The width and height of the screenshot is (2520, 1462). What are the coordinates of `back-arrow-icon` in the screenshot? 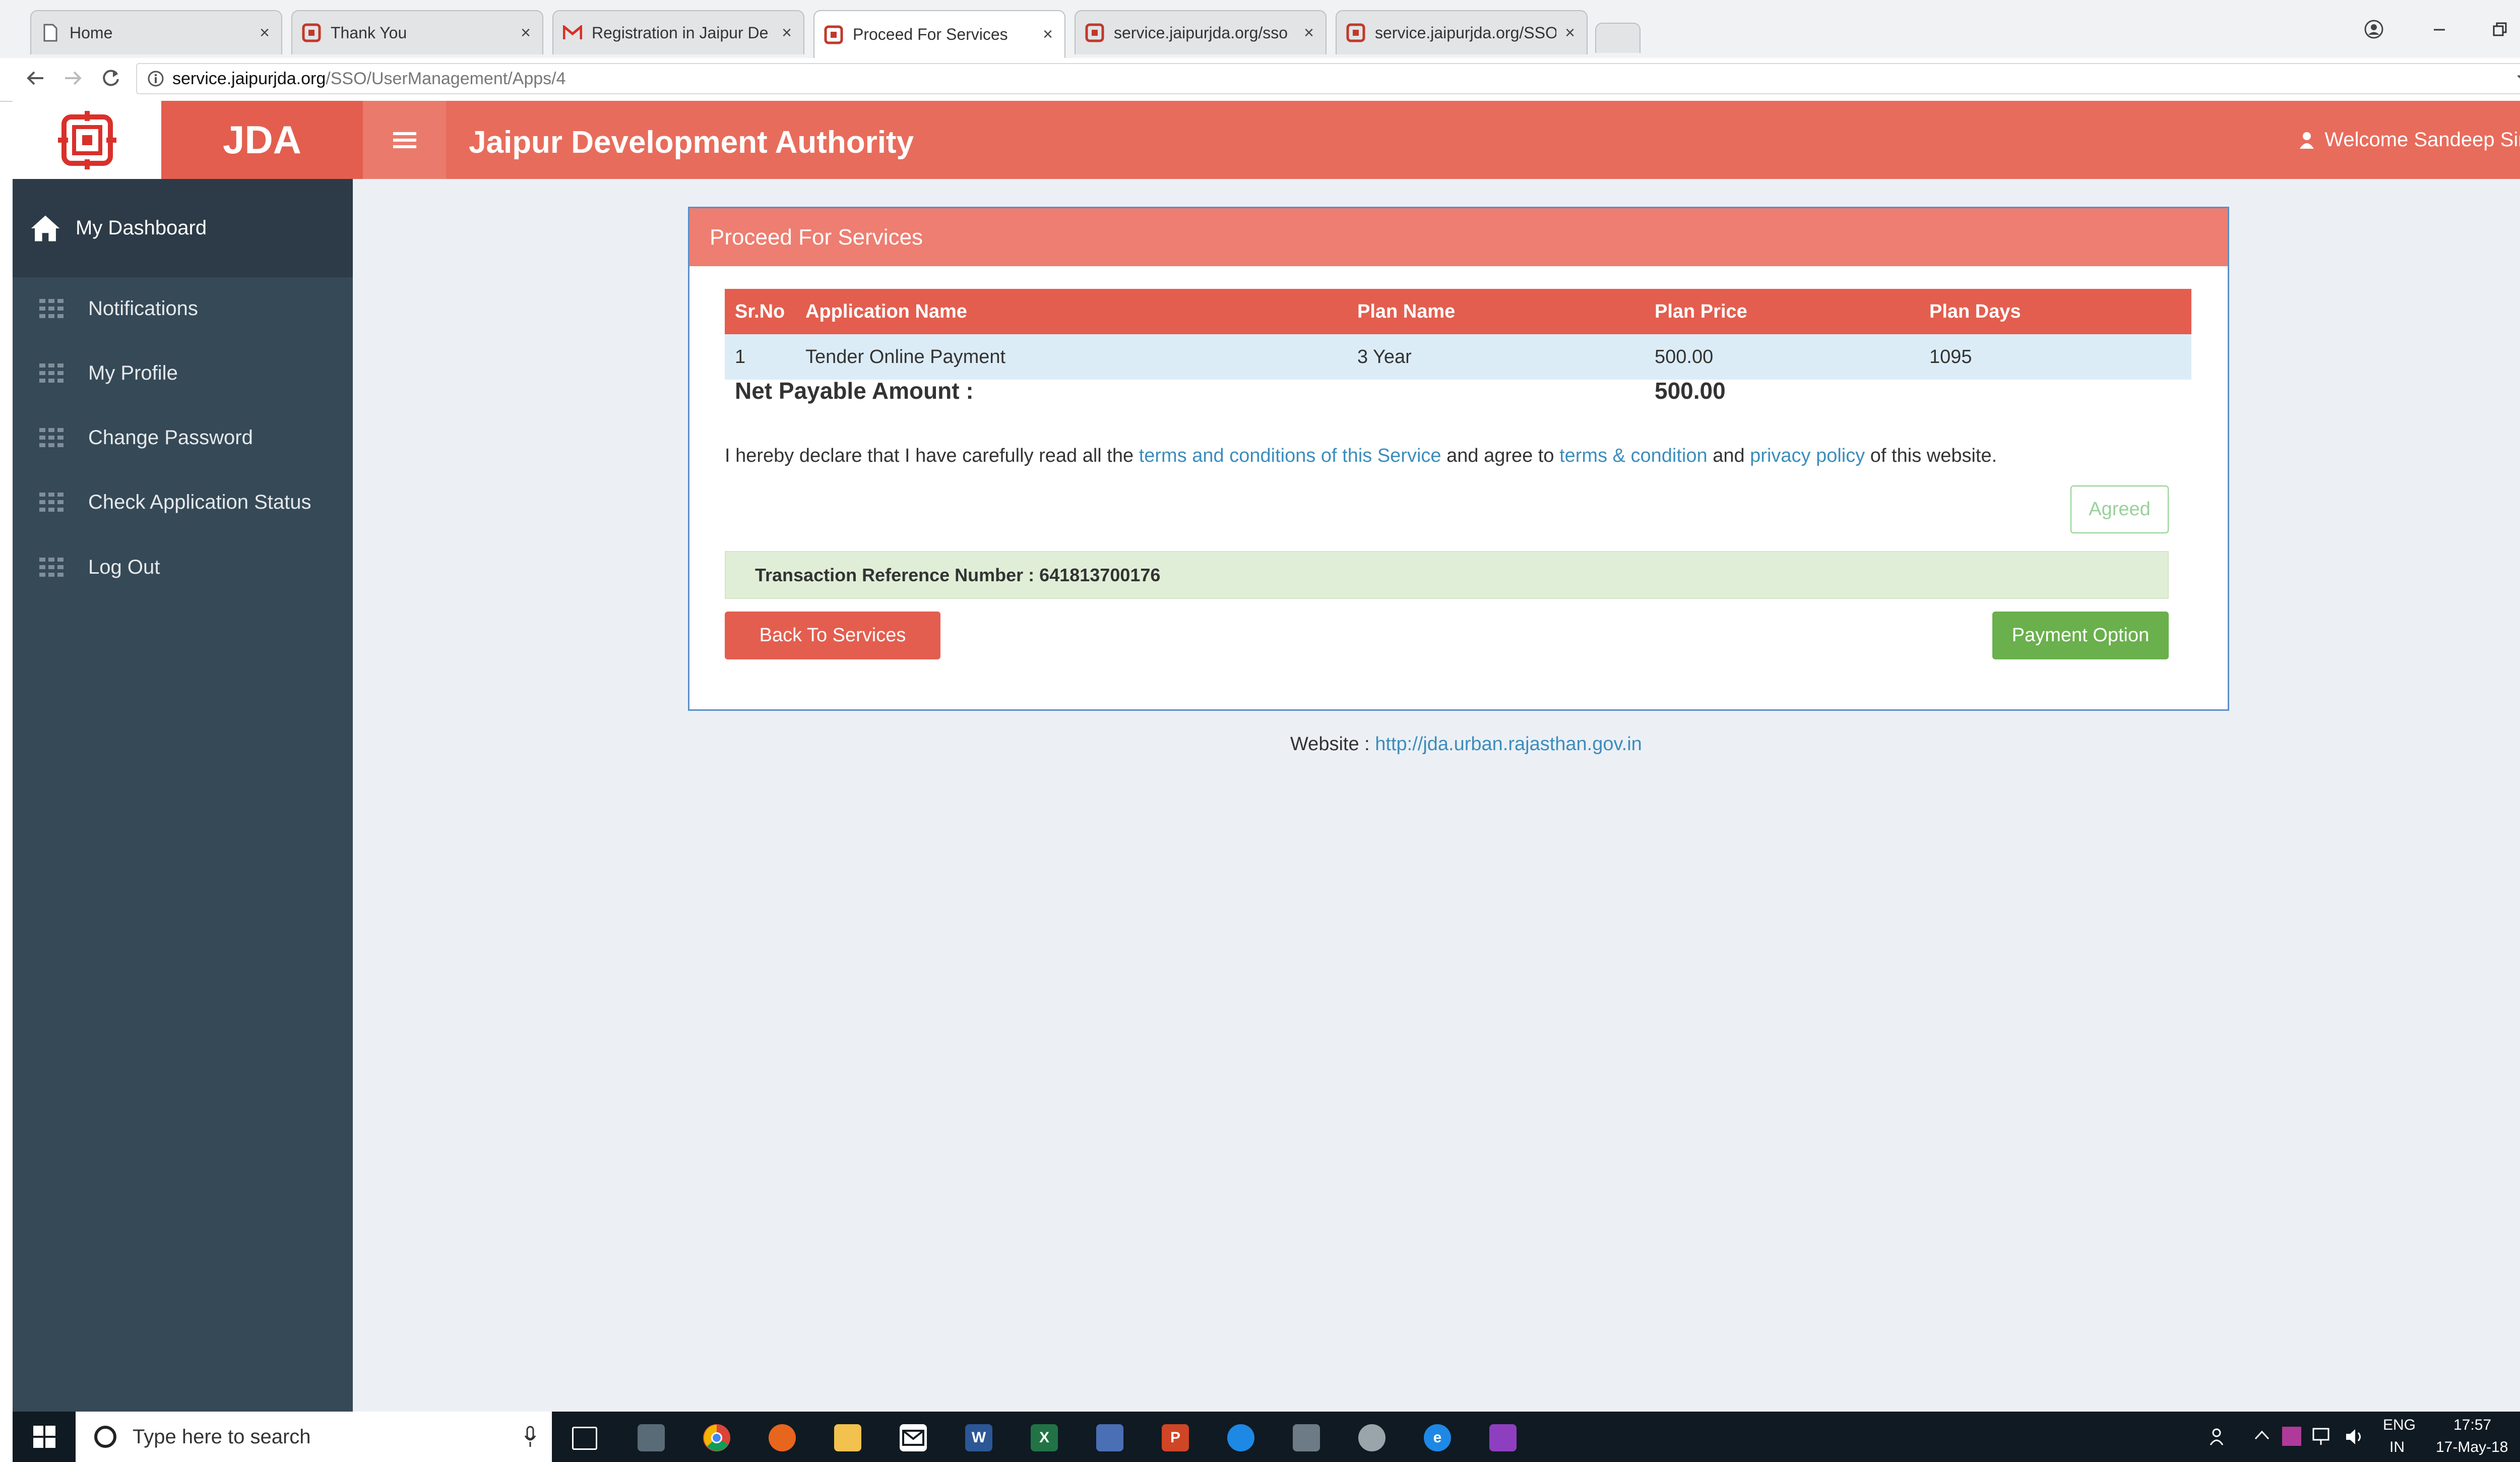 It's located at (35, 78).